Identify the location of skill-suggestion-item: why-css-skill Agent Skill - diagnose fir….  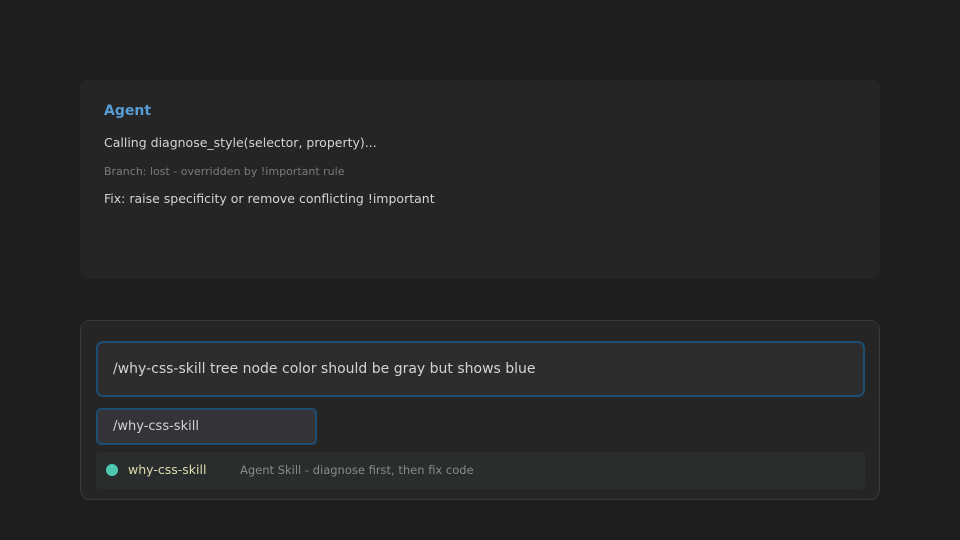
(480, 470).